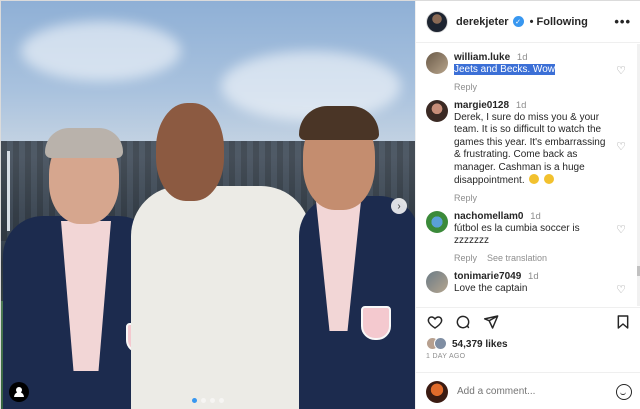 This screenshot has width=640, height=409. I want to click on author-avatar, so click(437, 21).